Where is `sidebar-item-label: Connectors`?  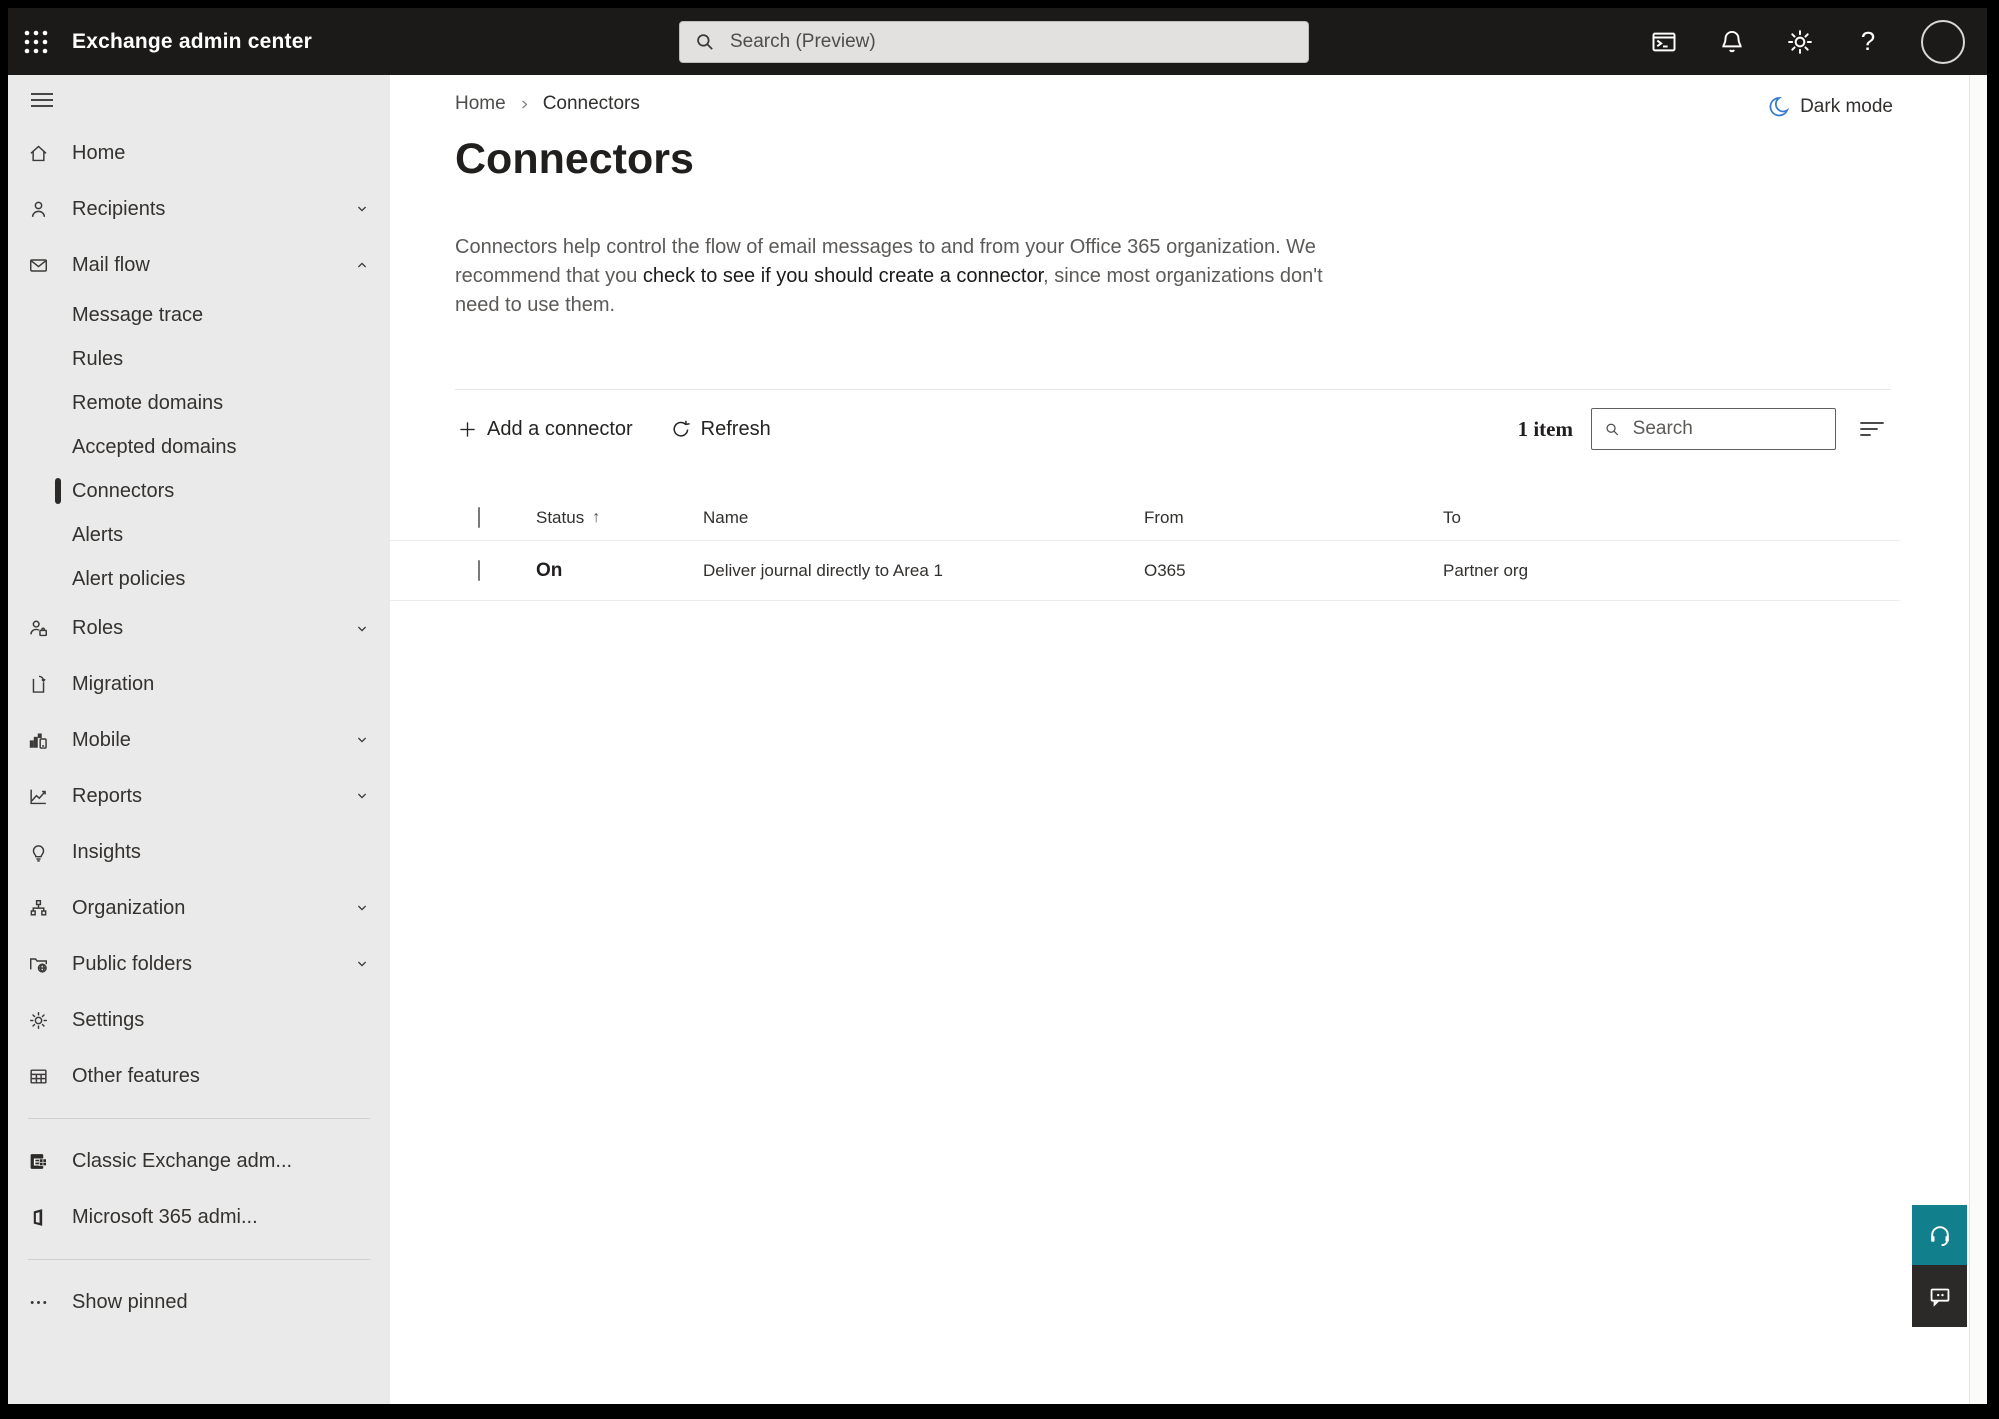
sidebar-item-label: Connectors is located at coordinates (123, 490).